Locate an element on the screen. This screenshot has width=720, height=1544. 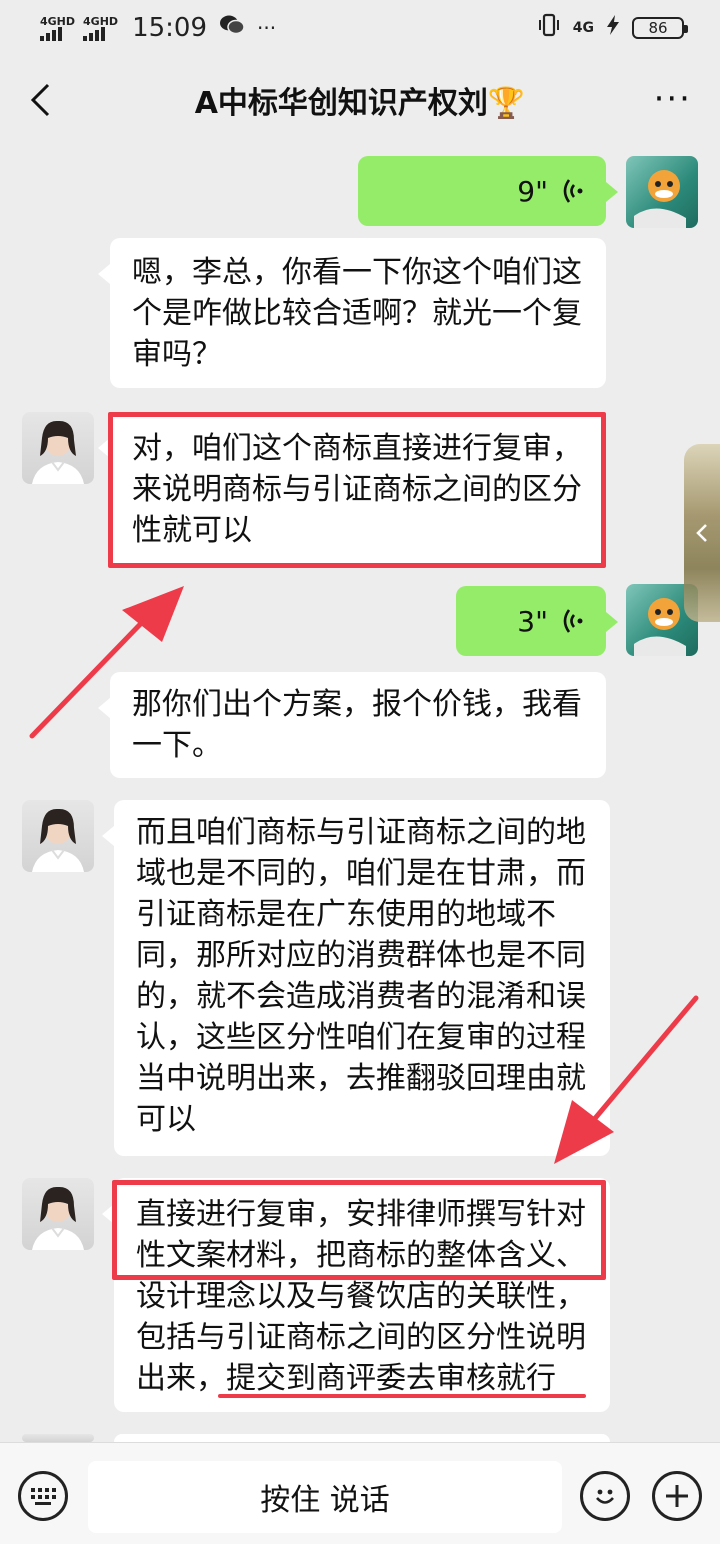
annotation-arrow-up is located at coordinates (106, 662).